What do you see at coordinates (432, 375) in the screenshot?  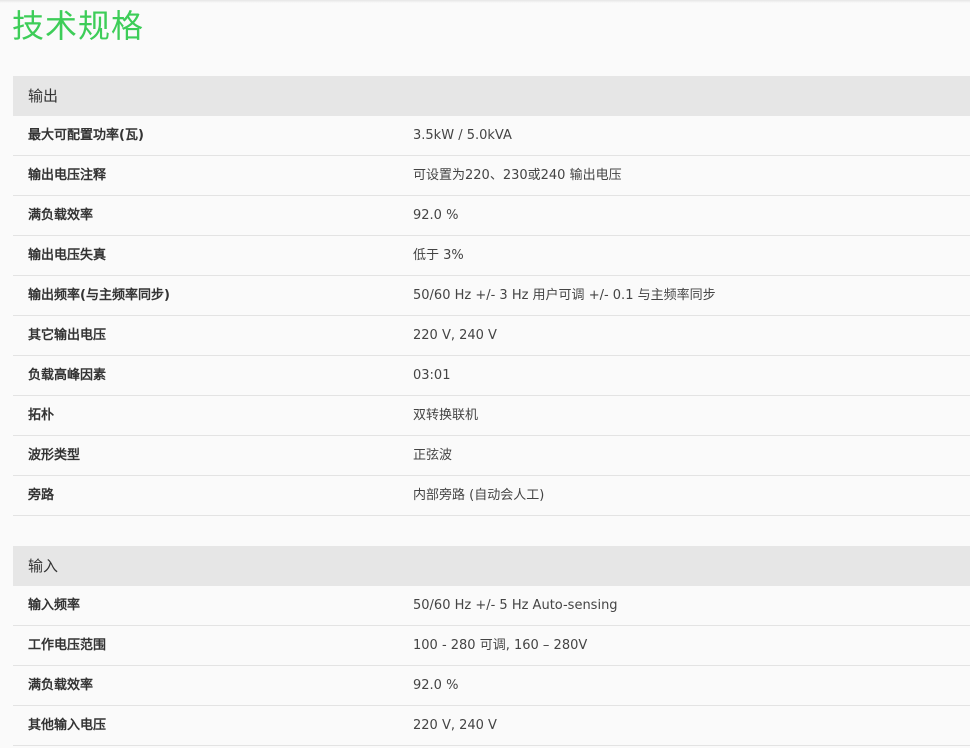 I see `spec-value: 03:01` at bounding box center [432, 375].